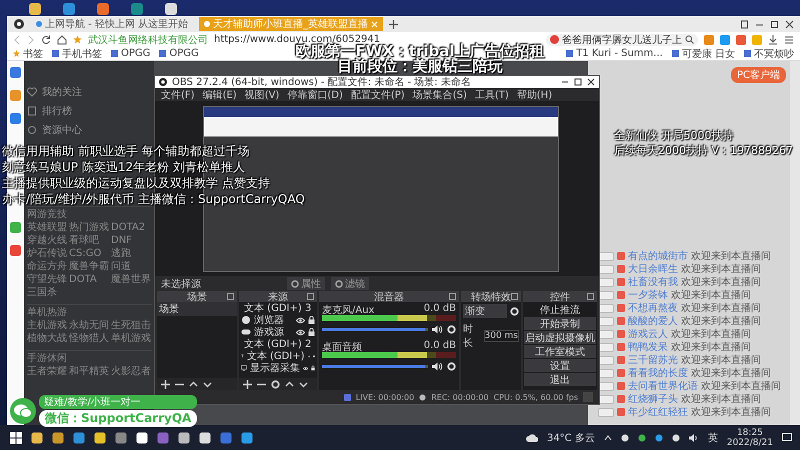 The image size is (800, 450). What do you see at coordinates (658, 256) in the screenshot?
I see `chat-username: 有点的城街市` at bounding box center [658, 256].